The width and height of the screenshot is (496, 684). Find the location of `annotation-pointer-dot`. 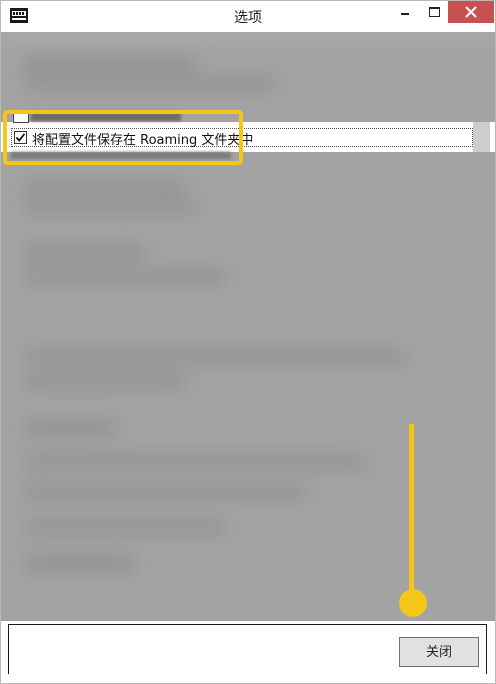

annotation-pointer-dot is located at coordinates (413, 603).